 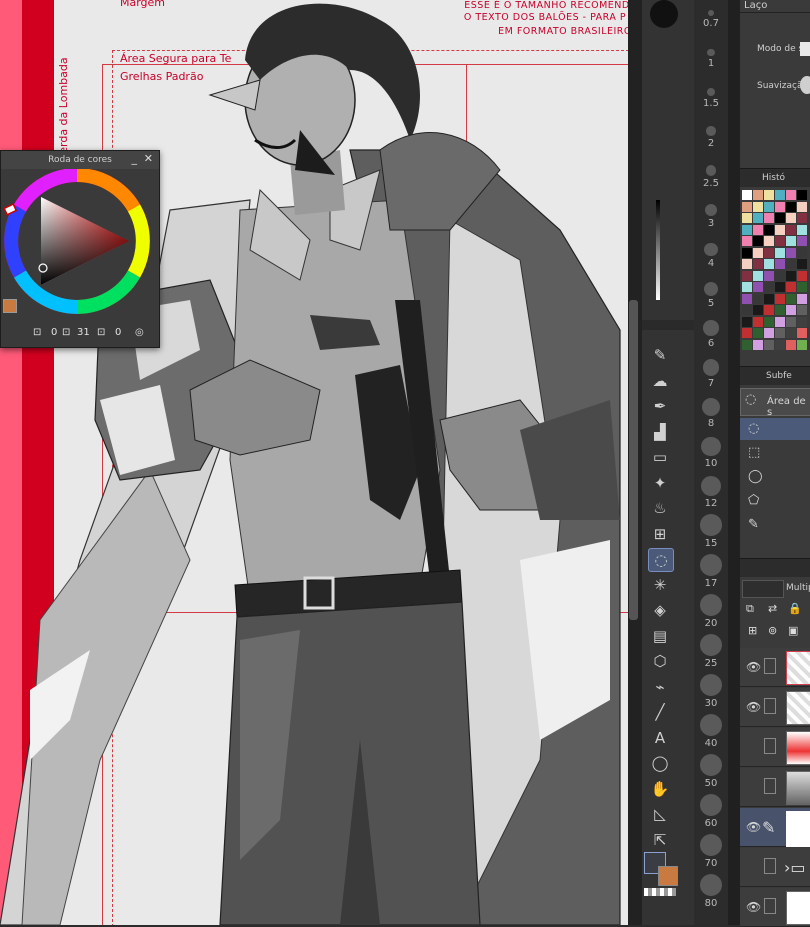 I want to click on subtool-ellipse: ◯, so click(x=775, y=477).